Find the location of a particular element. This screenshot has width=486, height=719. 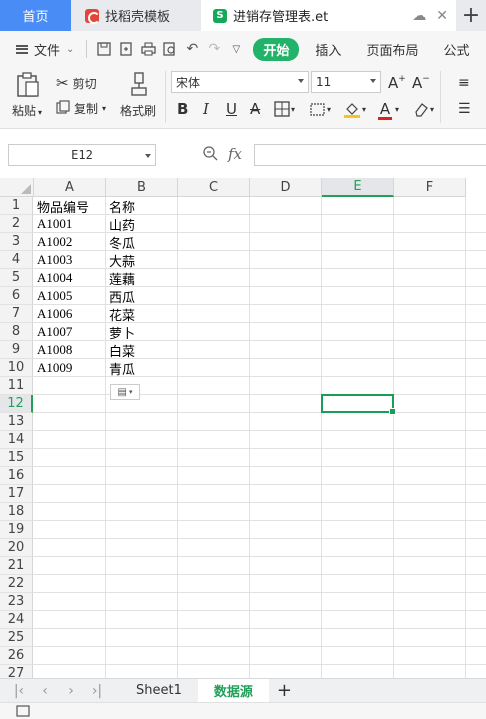

tab-template: 找稻壳模板 is located at coordinates (136, 15).